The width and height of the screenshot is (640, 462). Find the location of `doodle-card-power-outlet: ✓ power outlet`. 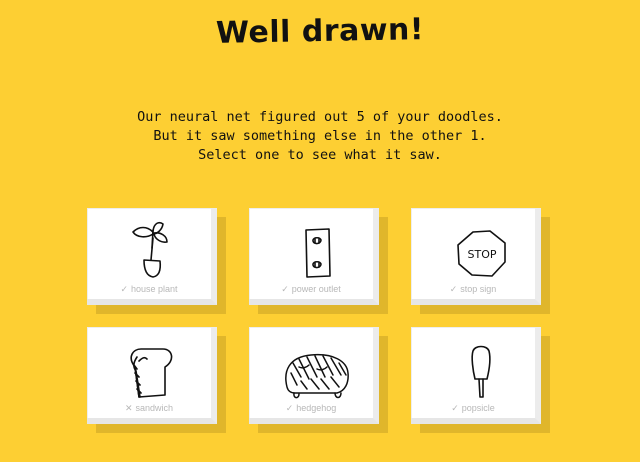

doodle-card-power-outlet: ✓ power outlet is located at coordinates (314, 256).